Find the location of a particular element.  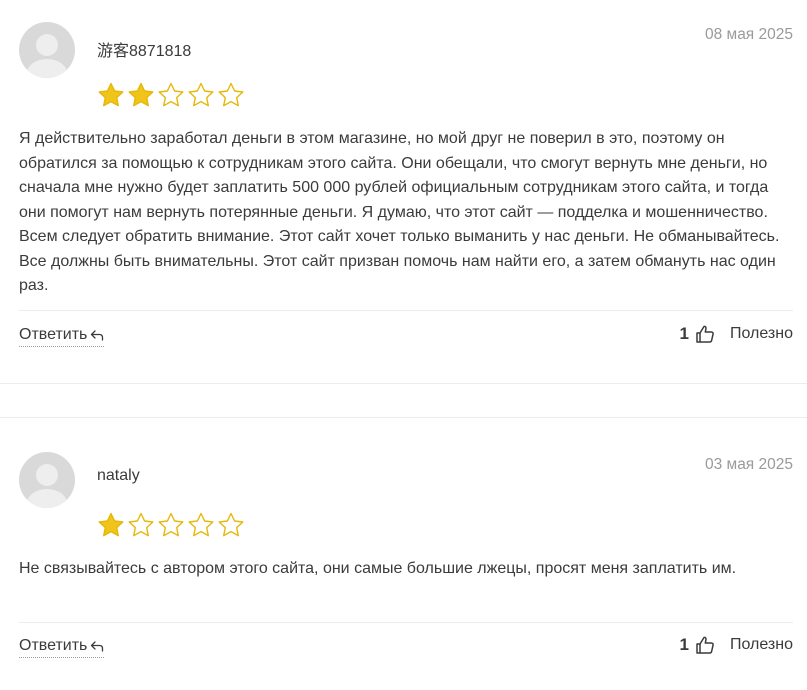

review-author: 游客8871818 is located at coordinates (144, 51).